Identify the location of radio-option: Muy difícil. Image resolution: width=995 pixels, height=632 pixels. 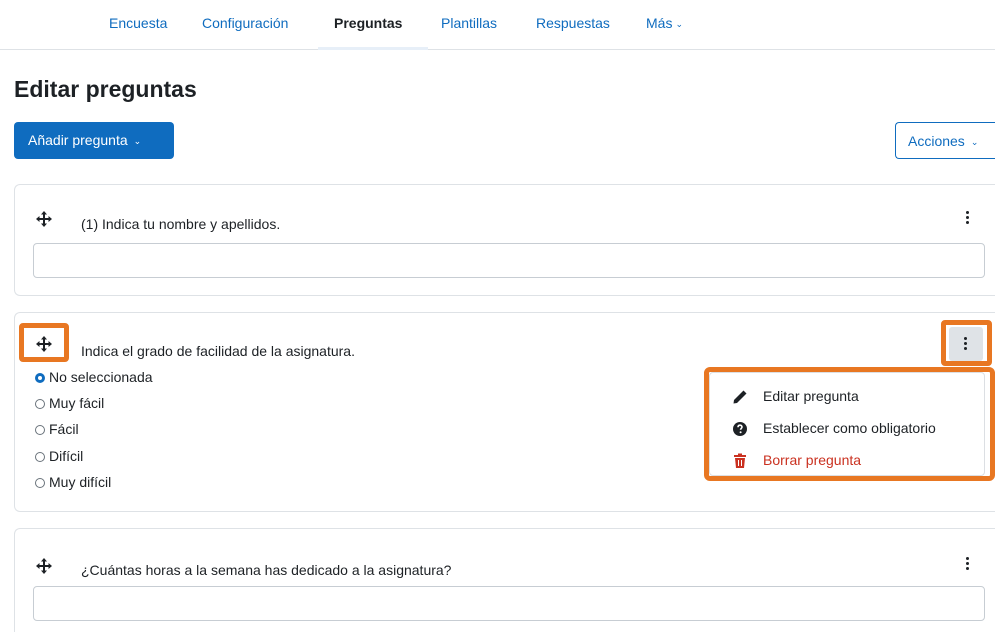
(73, 482).